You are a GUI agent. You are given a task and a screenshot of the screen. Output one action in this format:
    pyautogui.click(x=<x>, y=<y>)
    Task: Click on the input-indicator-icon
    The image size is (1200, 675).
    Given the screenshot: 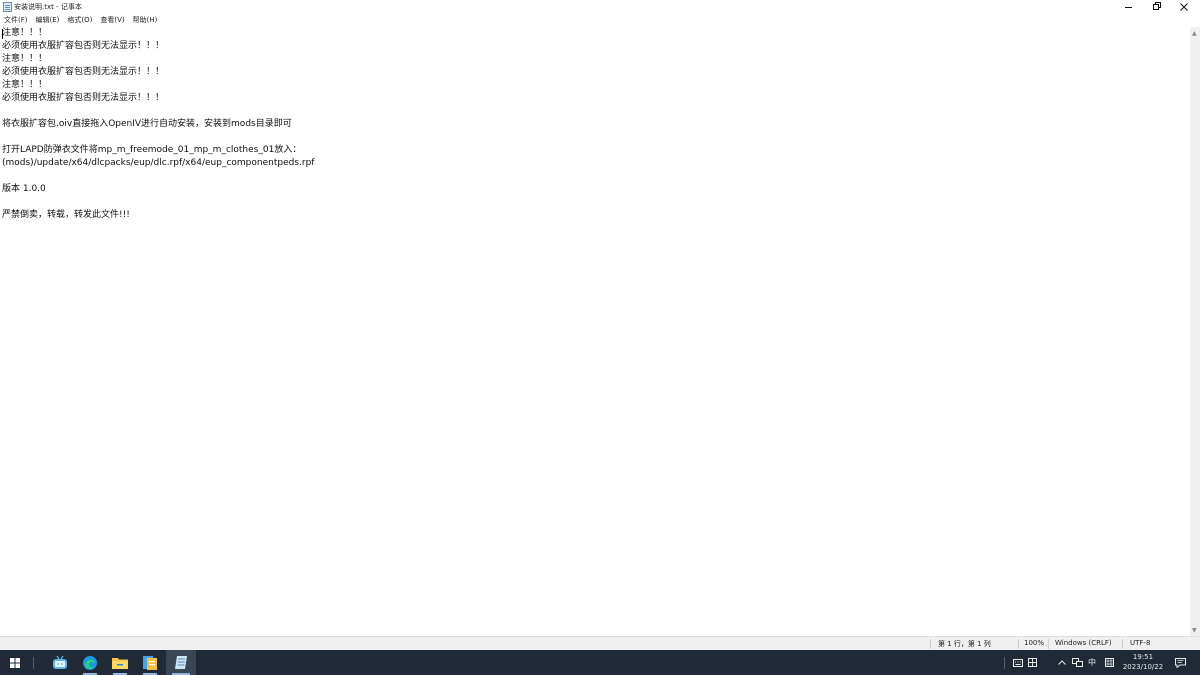 What is the action you would take?
    pyautogui.click(x=1018, y=662)
    